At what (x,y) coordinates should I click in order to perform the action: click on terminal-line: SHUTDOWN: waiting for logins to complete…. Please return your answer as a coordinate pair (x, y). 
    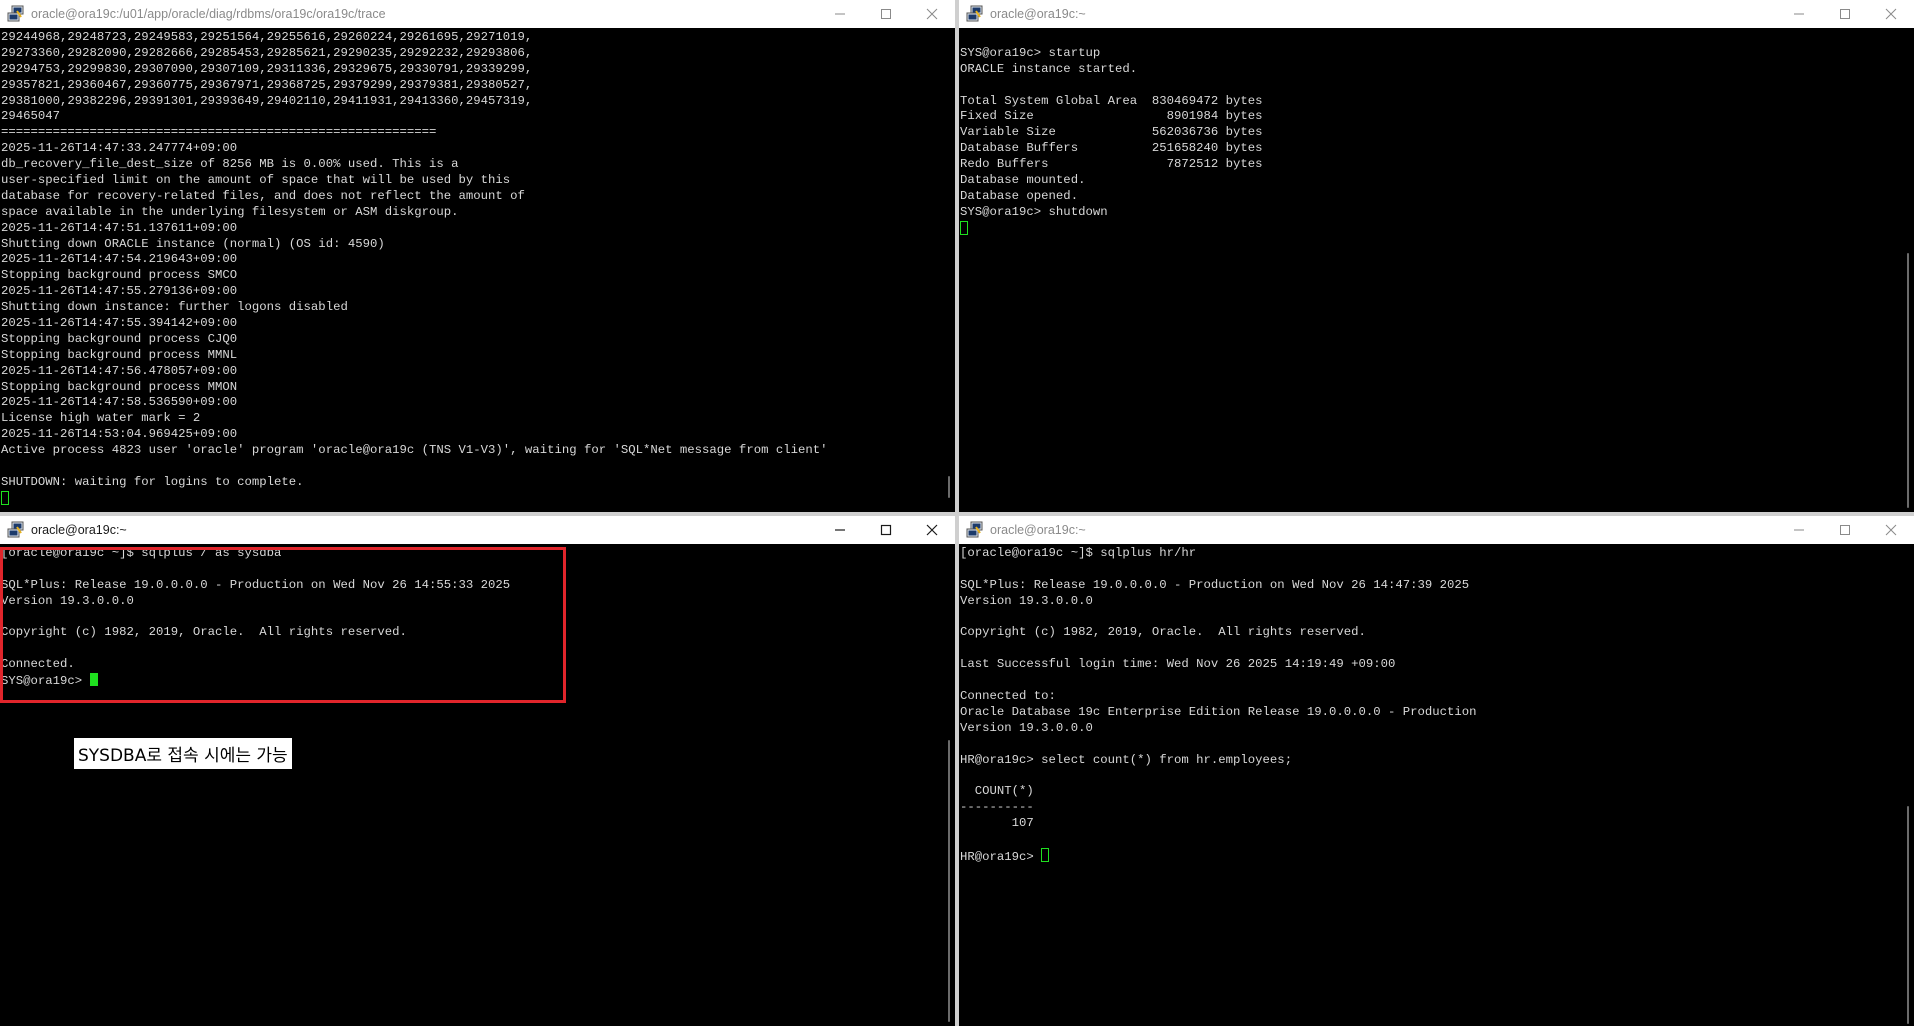
    Looking at the image, I should click on (152, 481).